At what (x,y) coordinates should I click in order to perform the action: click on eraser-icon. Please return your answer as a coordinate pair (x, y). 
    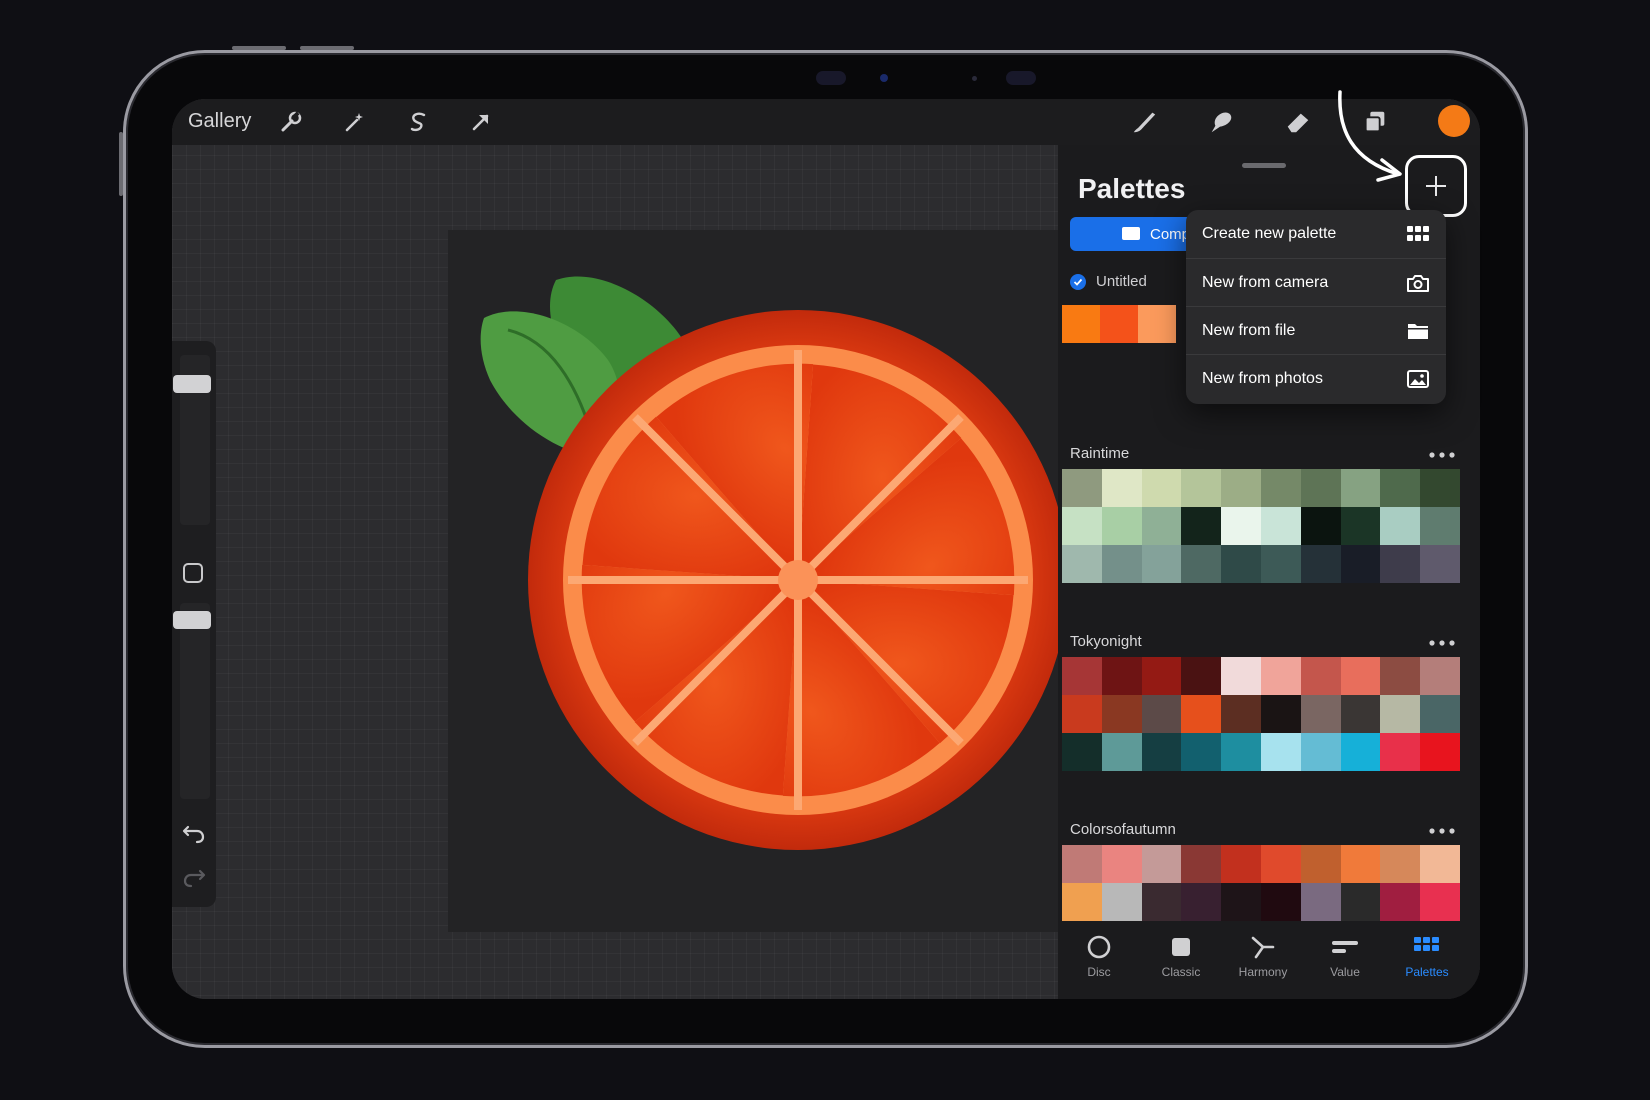
    Looking at the image, I should click on (1298, 122).